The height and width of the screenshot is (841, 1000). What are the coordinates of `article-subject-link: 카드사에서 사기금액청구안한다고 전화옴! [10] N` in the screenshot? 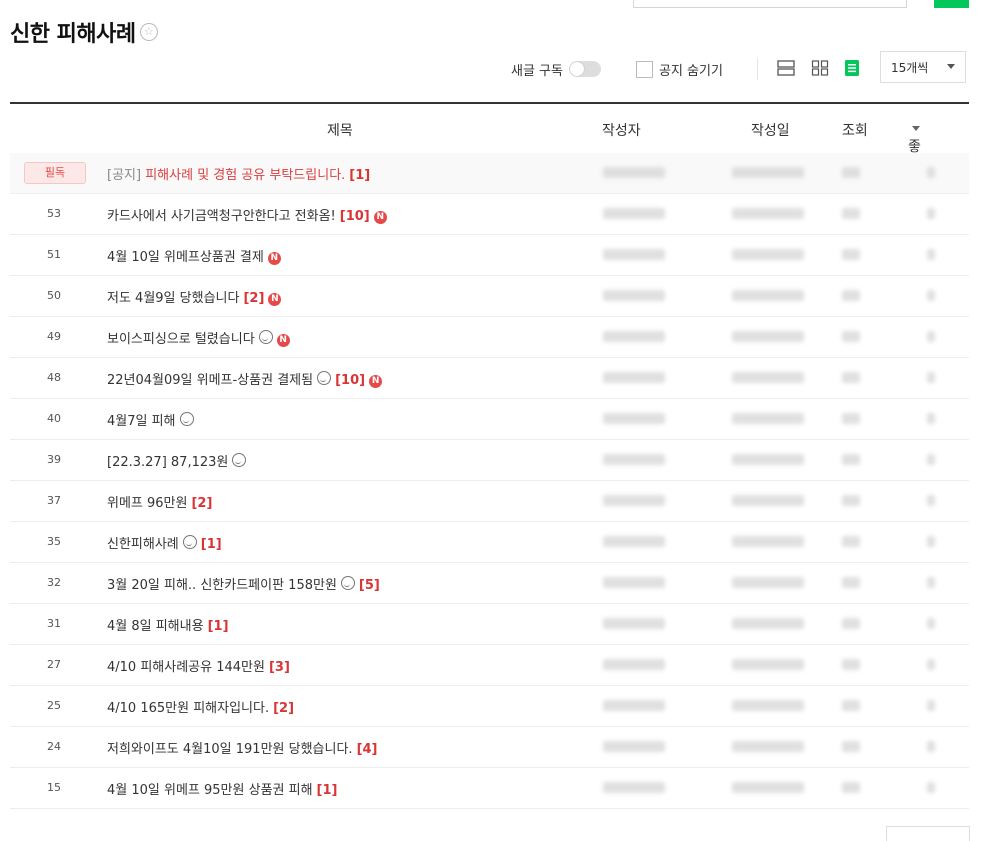 It's located at (247, 214).